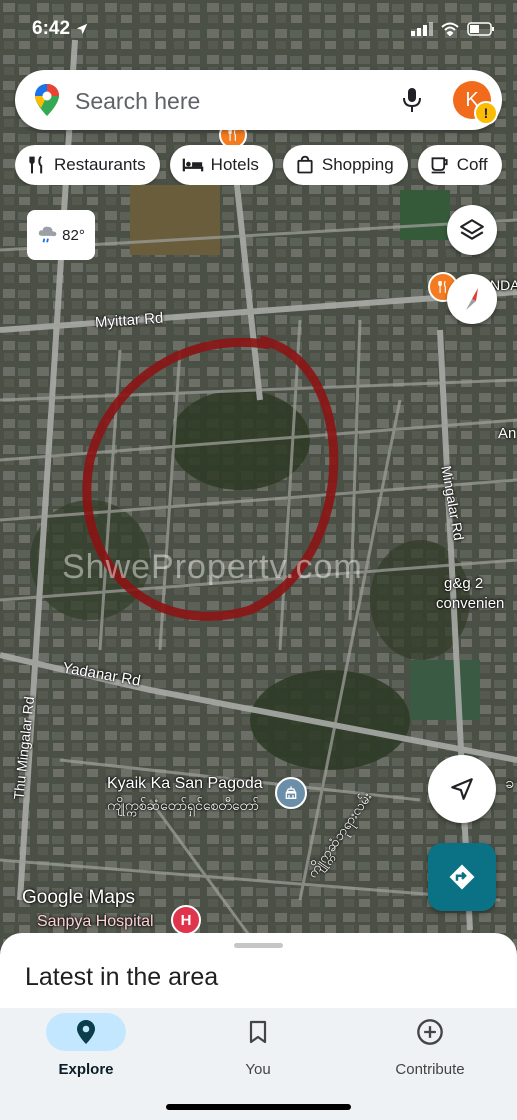 The height and width of the screenshot is (1120, 517). What do you see at coordinates (480, 29) in the screenshot?
I see `battery-icon` at bounding box center [480, 29].